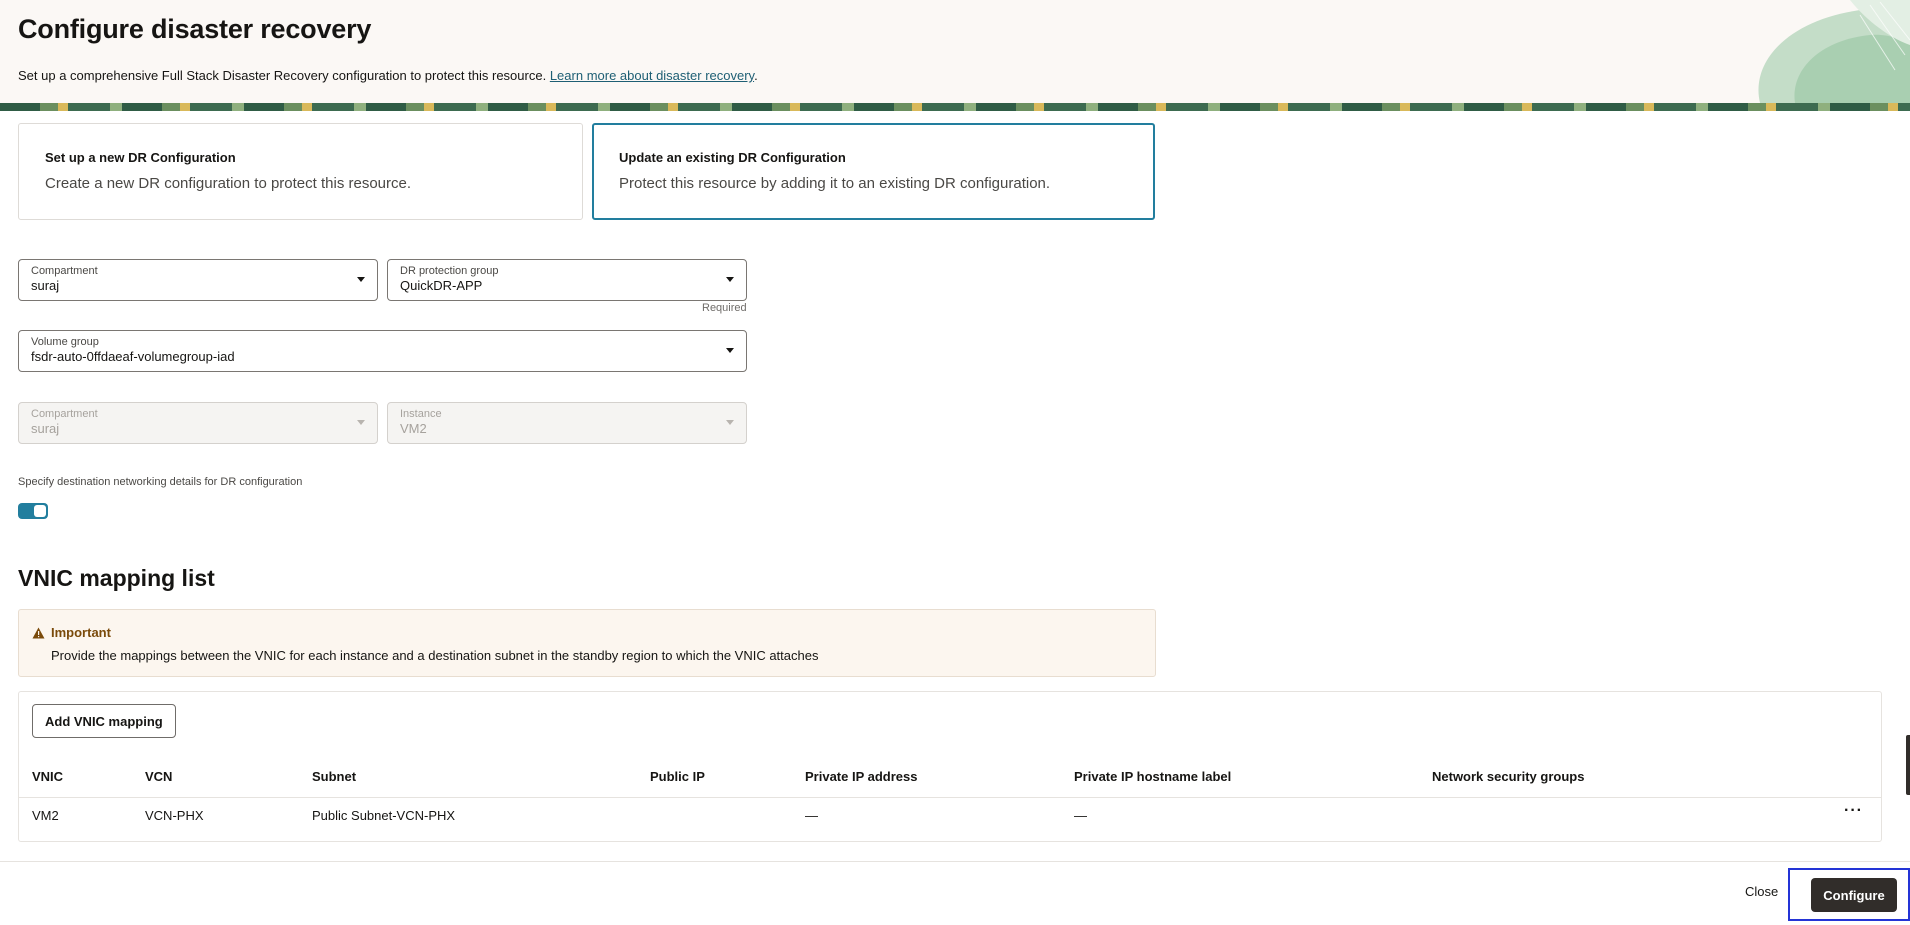  What do you see at coordinates (140, 157) in the screenshot?
I see `option-card-title: Set up a new DR Configuration` at bounding box center [140, 157].